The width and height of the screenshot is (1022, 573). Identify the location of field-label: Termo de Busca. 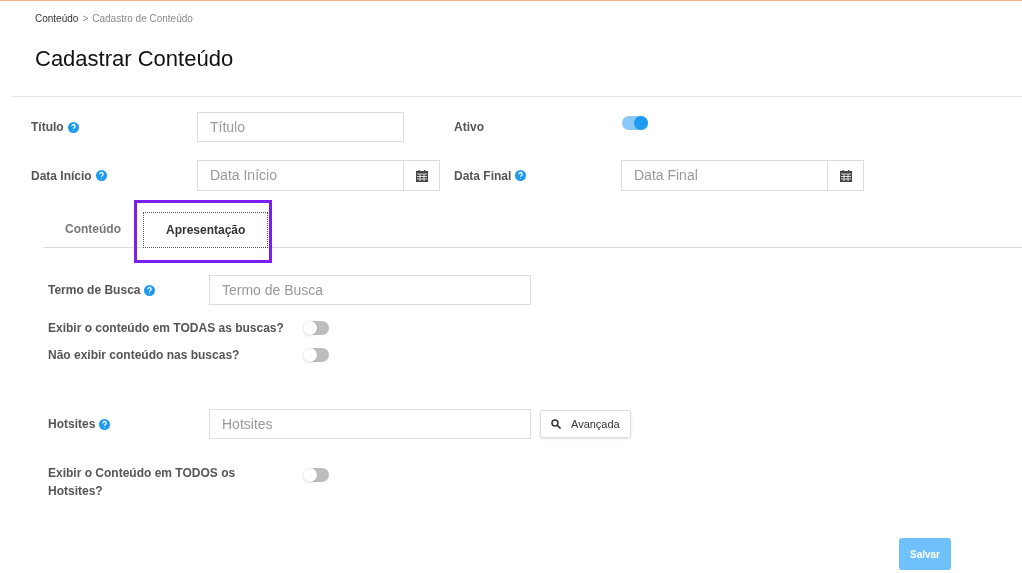
(94, 290).